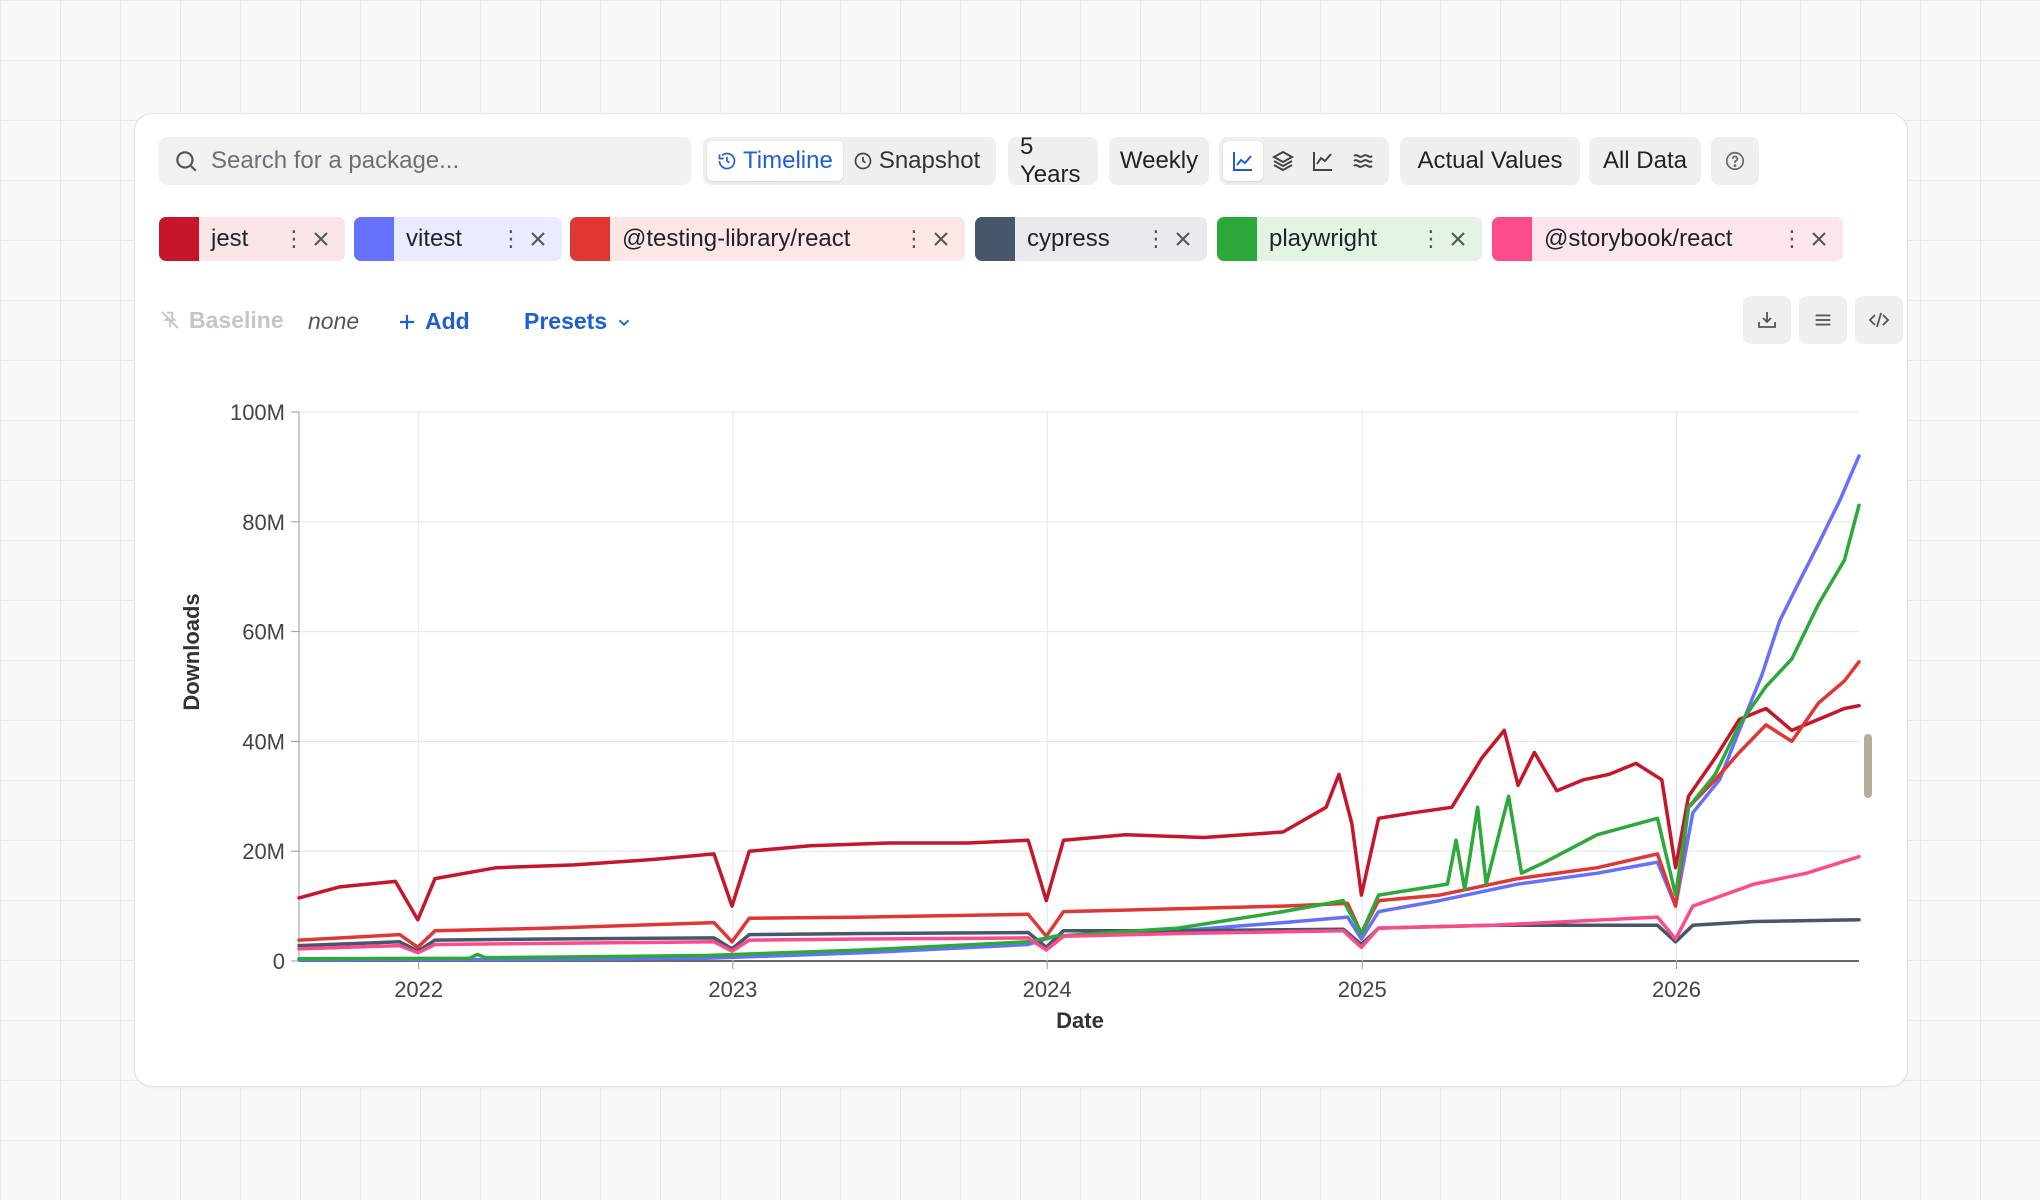 The height and width of the screenshot is (1200, 2040). I want to click on x-tick-label: 2026, so click(1676, 989).